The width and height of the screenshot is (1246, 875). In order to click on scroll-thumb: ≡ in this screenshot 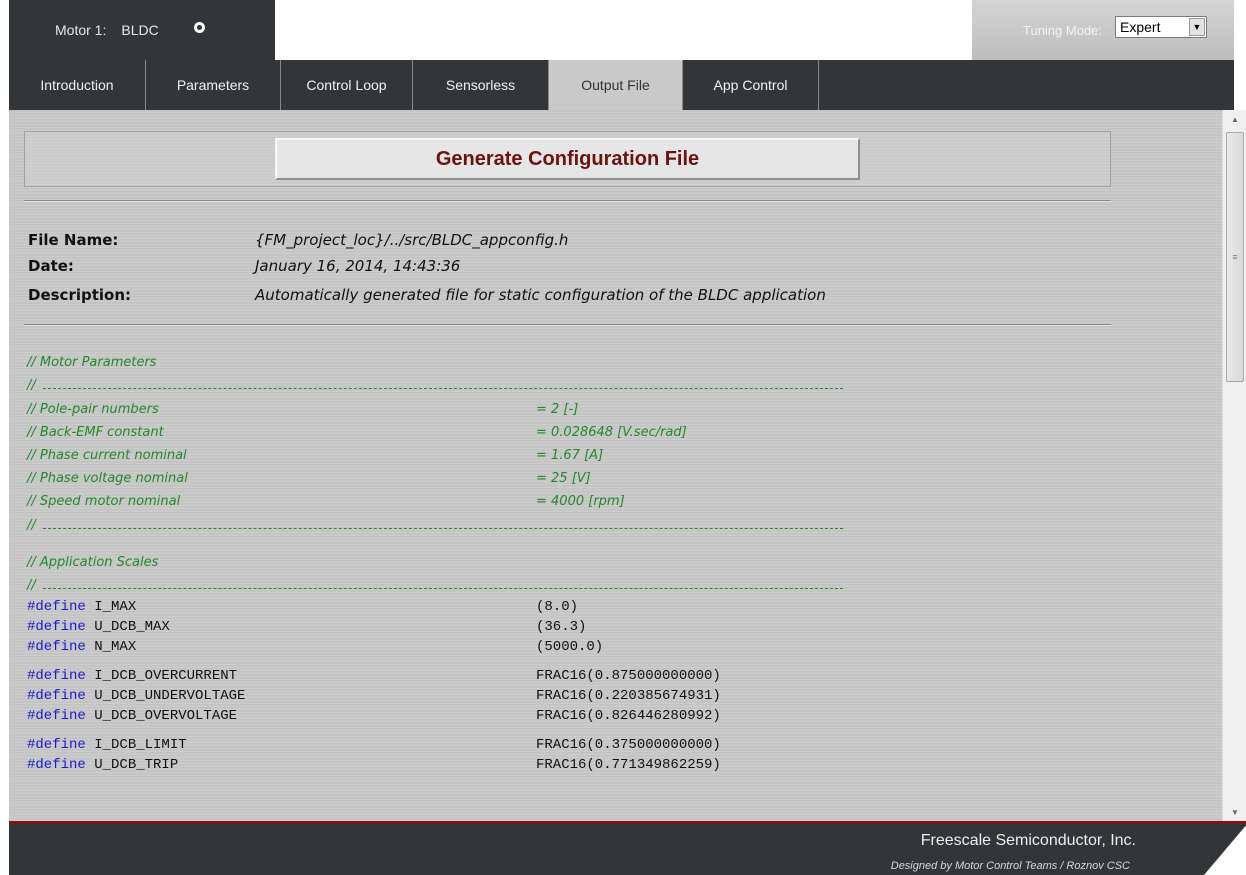, I will do `click(1235, 257)`.